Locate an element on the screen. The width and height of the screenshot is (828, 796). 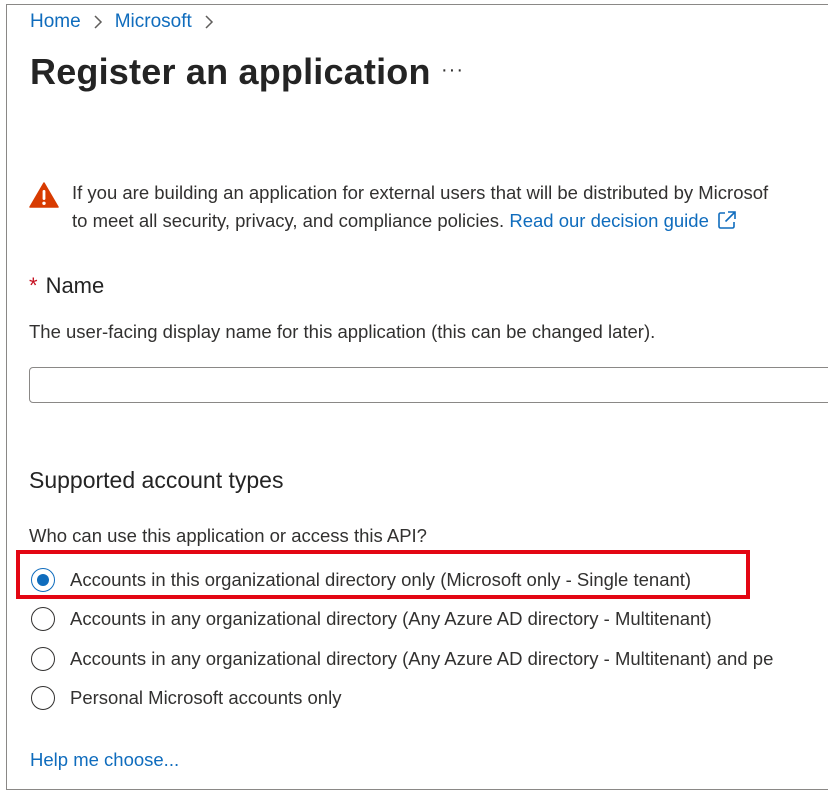
name-field-label: * Name is located at coordinates (66, 286).